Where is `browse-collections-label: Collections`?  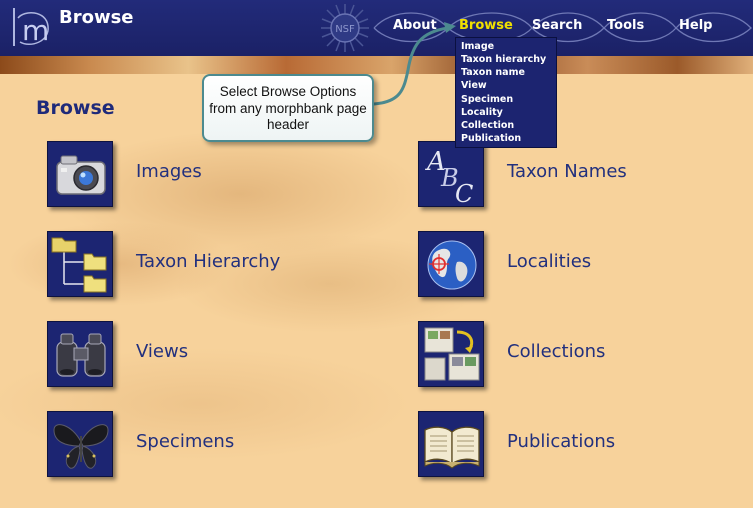 browse-collections-label: Collections is located at coordinates (556, 351).